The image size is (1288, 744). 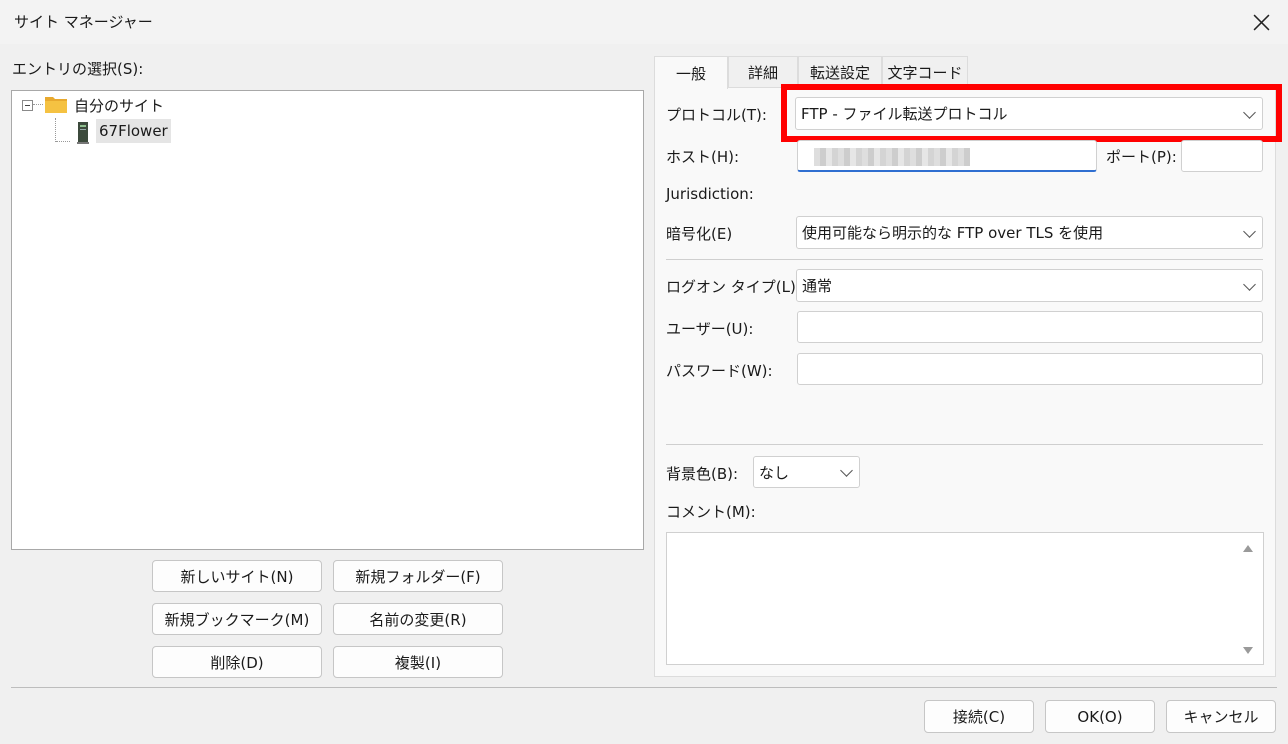 I want to click on close-icon, so click(x=1261, y=22).